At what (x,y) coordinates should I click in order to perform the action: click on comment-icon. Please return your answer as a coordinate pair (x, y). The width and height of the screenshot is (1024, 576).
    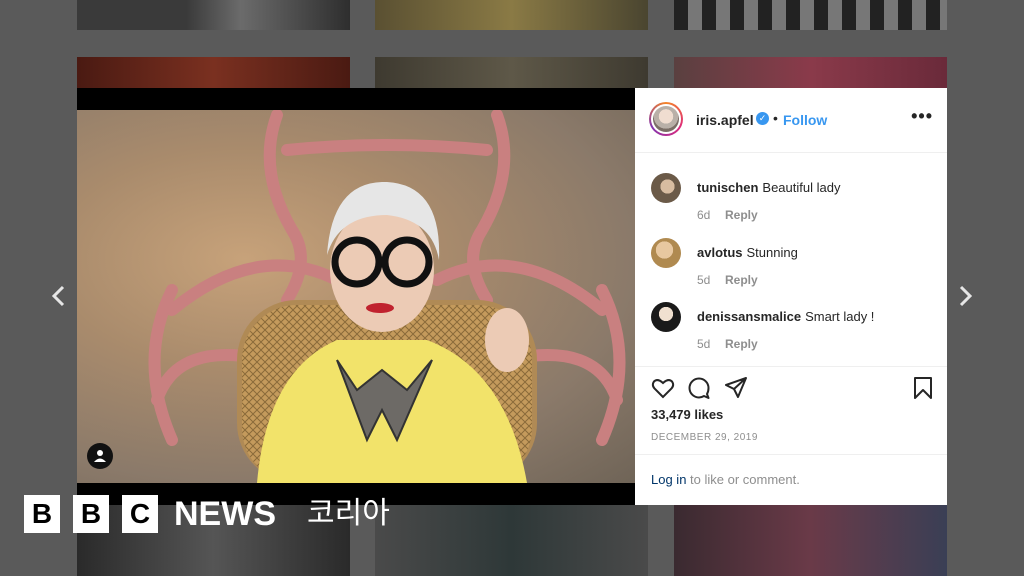
    Looking at the image, I should click on (699, 388).